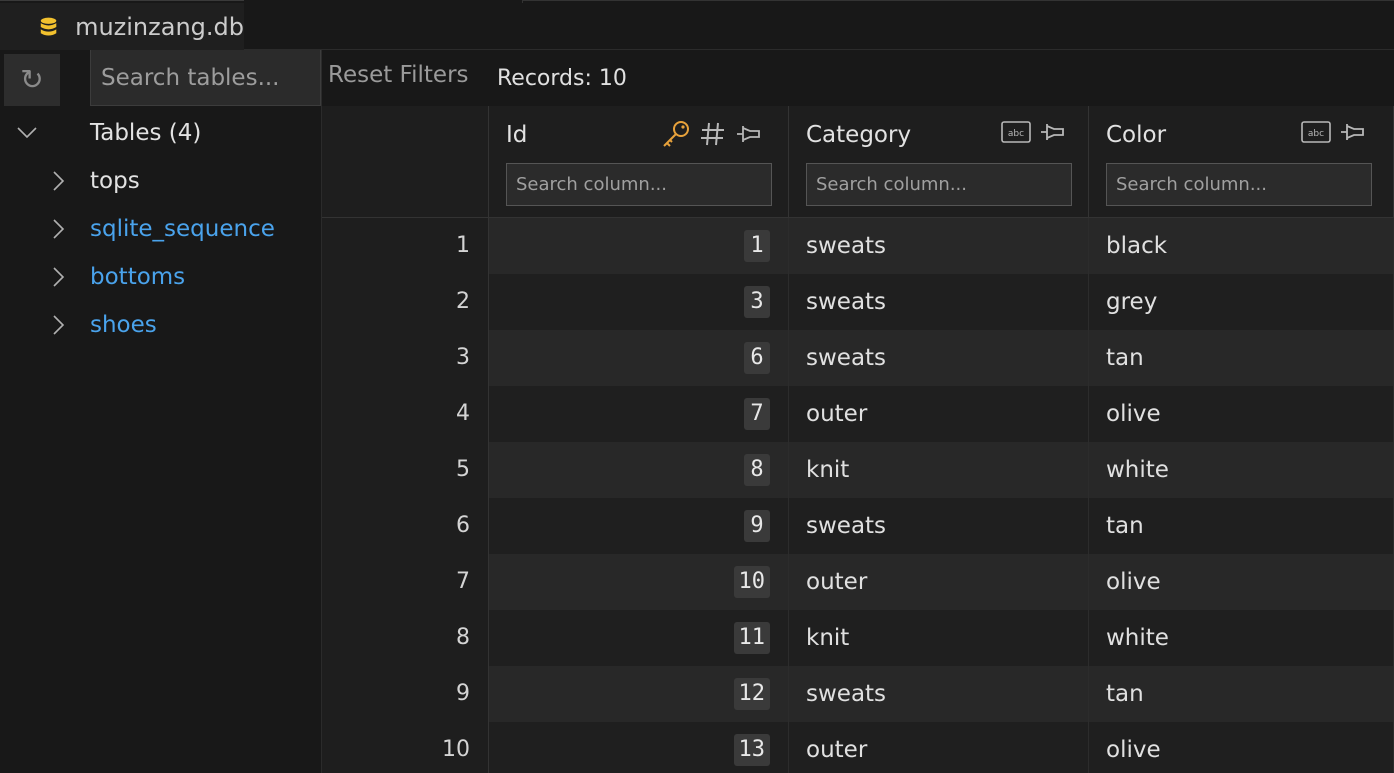 Image resolution: width=1394 pixels, height=773 pixels. What do you see at coordinates (757, 358) in the screenshot?
I see `id-value: 6` at bounding box center [757, 358].